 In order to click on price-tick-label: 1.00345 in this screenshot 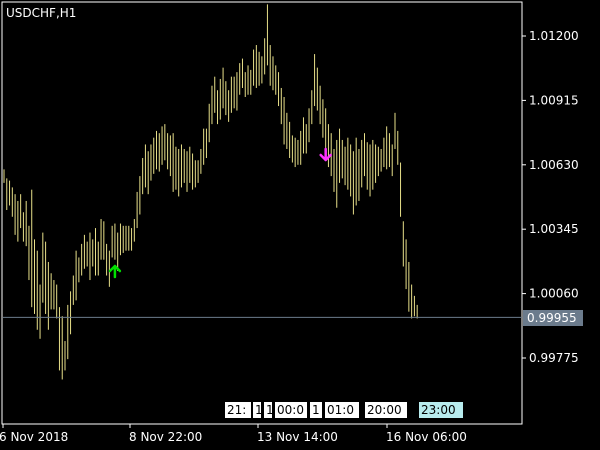, I will do `click(554, 229)`.